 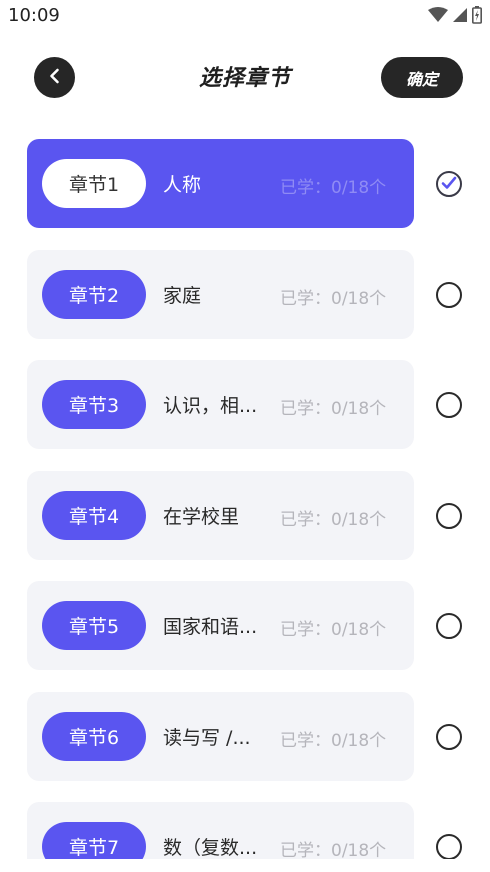 What do you see at coordinates (182, 295) in the screenshot?
I see `chapter-name: 家庭` at bounding box center [182, 295].